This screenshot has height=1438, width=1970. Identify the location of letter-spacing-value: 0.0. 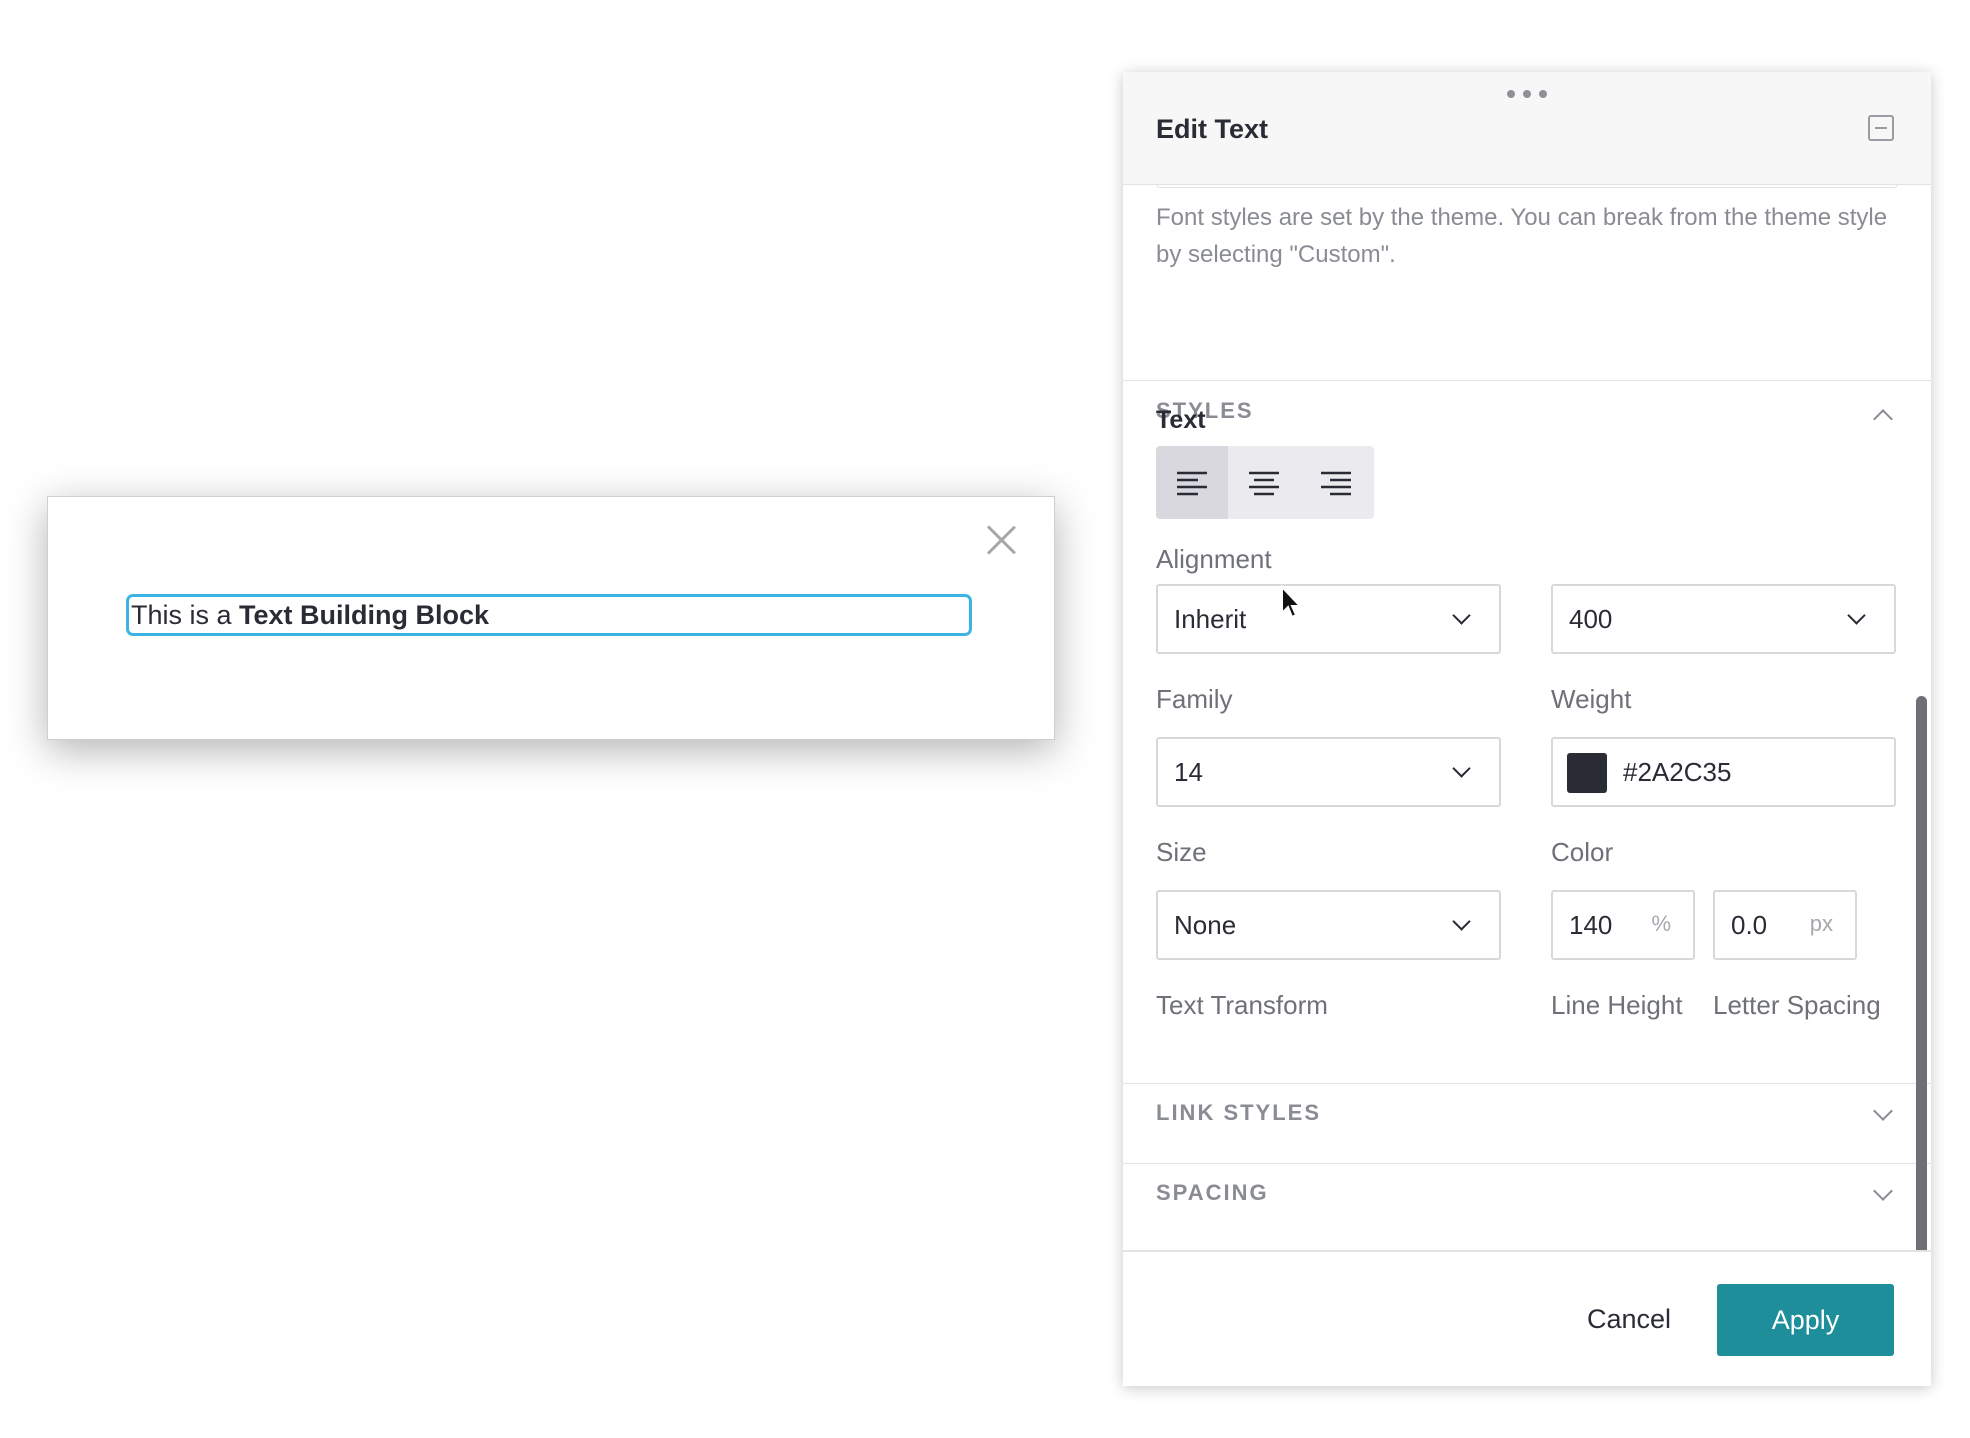
(1749, 925).